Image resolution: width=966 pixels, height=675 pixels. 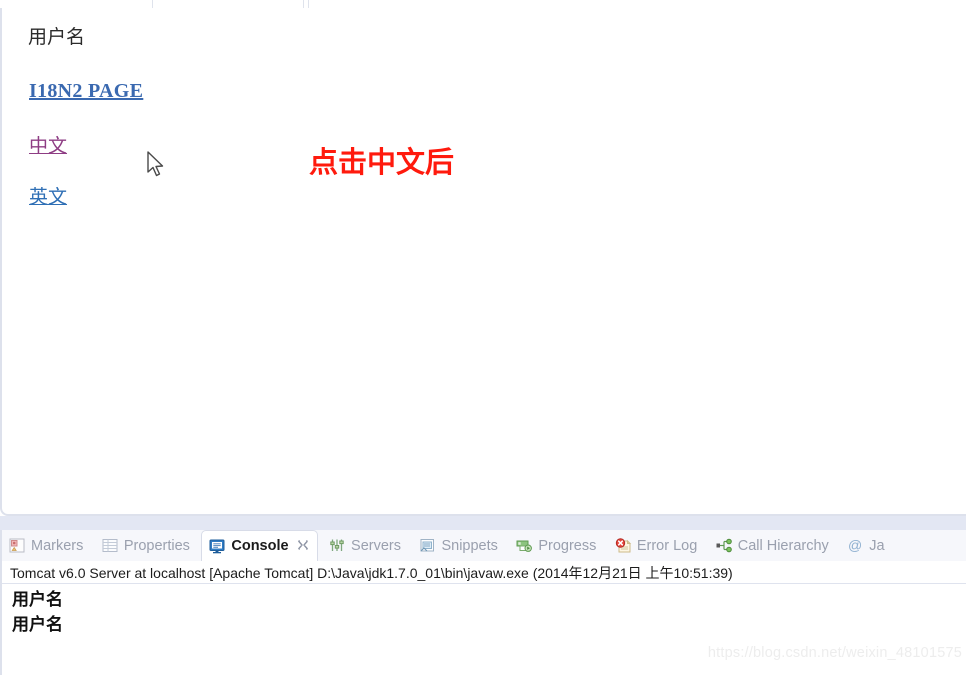 I want to click on watermark: https://blog.csdn.net/weixin_48101575, so click(x=834, y=653).